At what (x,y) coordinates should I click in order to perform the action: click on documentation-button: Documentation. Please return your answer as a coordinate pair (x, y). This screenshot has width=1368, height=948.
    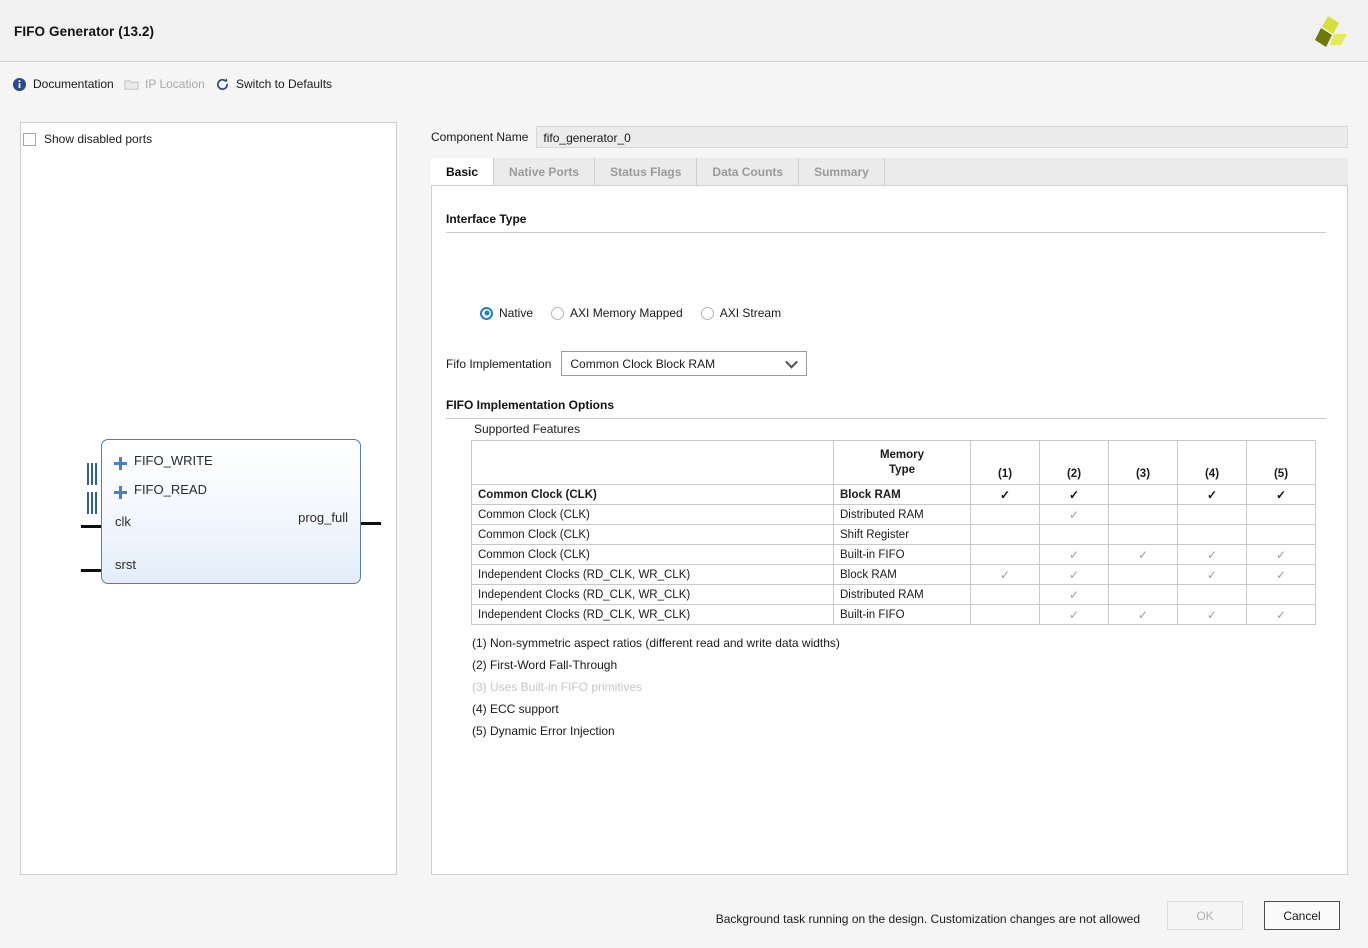
    Looking at the image, I should click on (63, 84).